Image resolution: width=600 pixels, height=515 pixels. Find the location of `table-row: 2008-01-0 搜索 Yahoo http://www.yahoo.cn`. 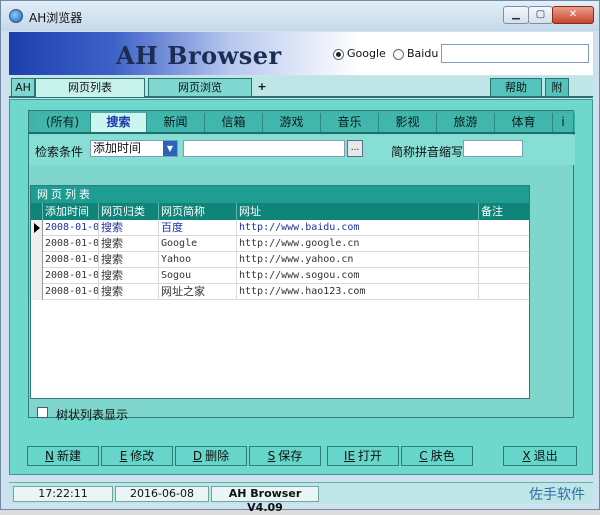

table-row: 2008-01-0 搜索 Yahoo http://www.yahoo.cn is located at coordinates (280, 260).